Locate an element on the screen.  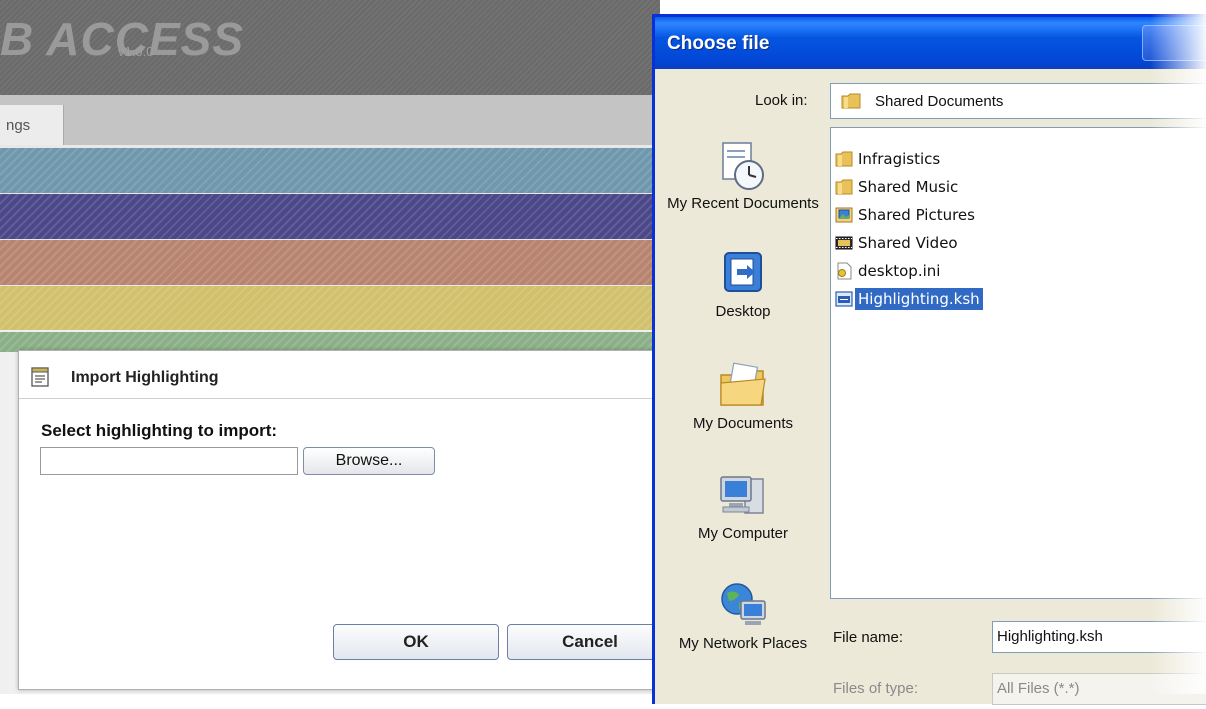
place-my-computer: My Computer is located at coordinates (743, 506).